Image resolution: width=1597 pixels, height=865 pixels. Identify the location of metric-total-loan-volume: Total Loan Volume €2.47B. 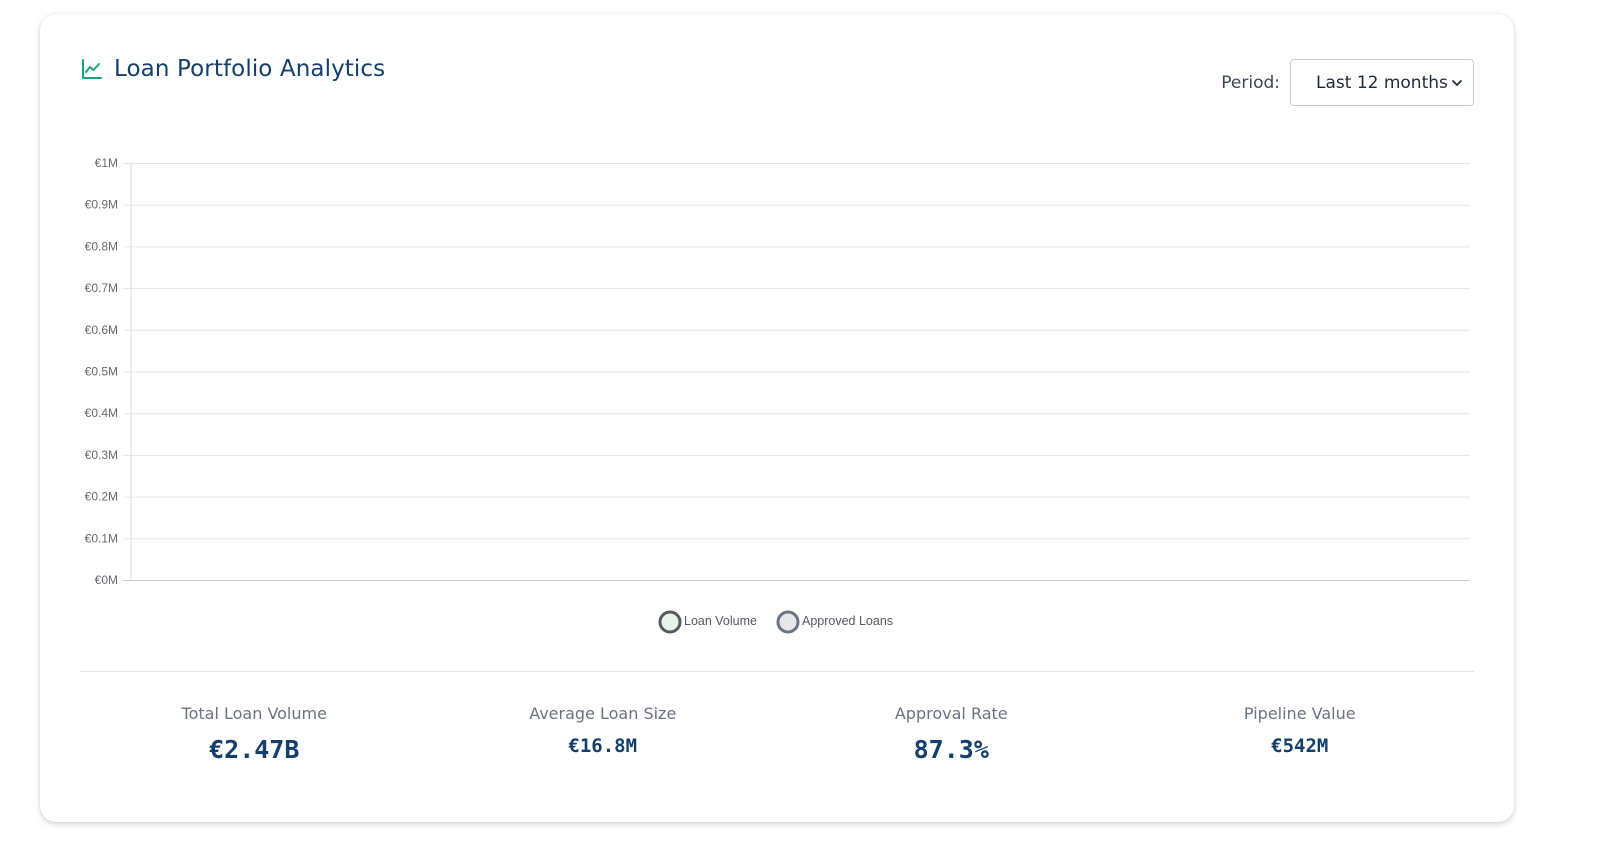
(254, 749).